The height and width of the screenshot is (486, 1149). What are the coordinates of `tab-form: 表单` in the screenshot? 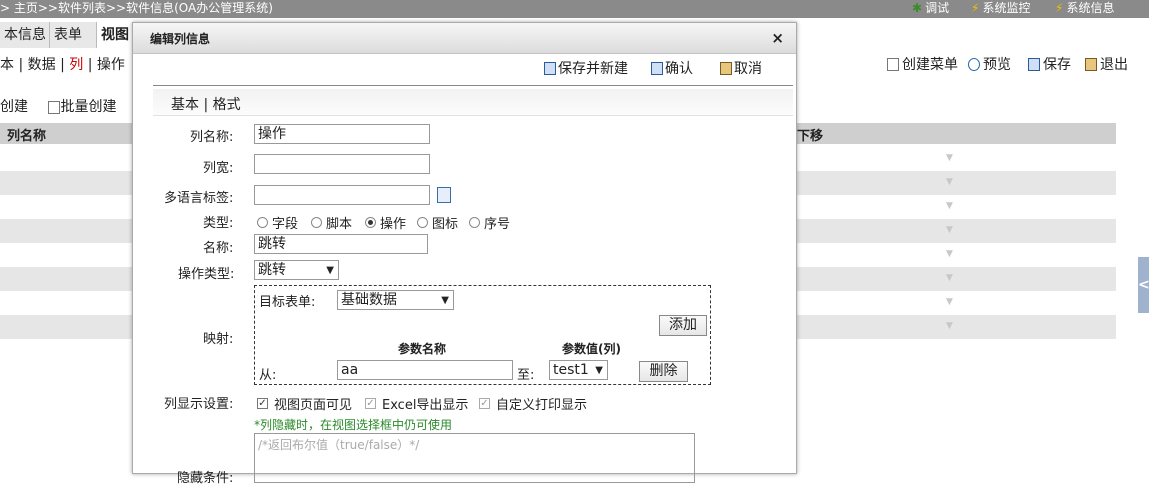 It's located at (73, 35).